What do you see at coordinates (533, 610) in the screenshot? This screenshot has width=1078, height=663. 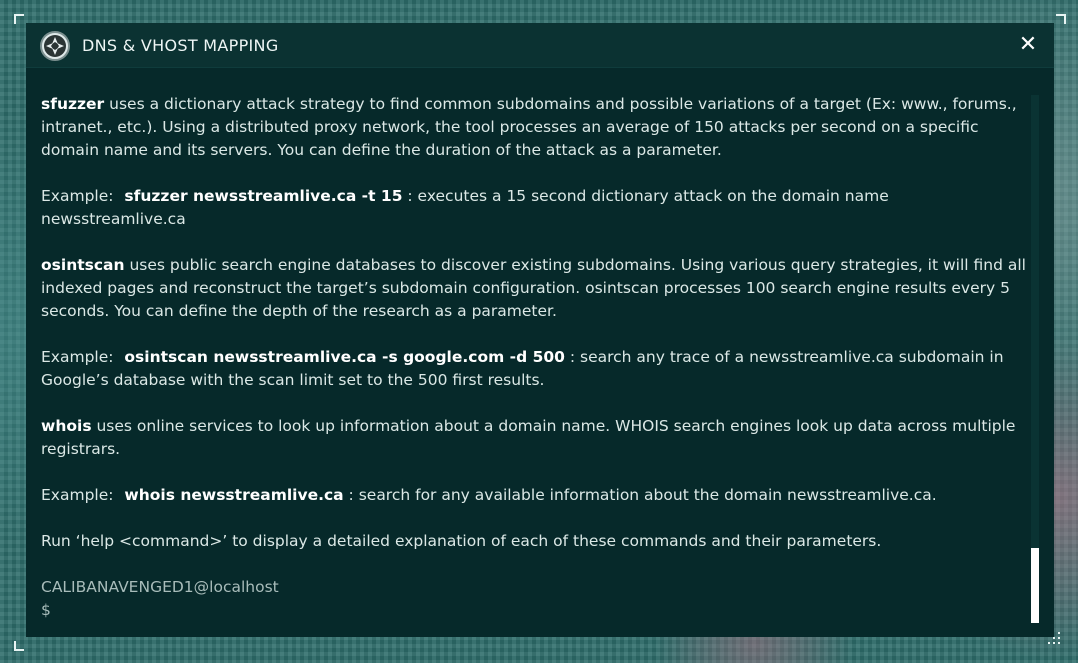 I see `prompt-symbol: $` at bounding box center [533, 610].